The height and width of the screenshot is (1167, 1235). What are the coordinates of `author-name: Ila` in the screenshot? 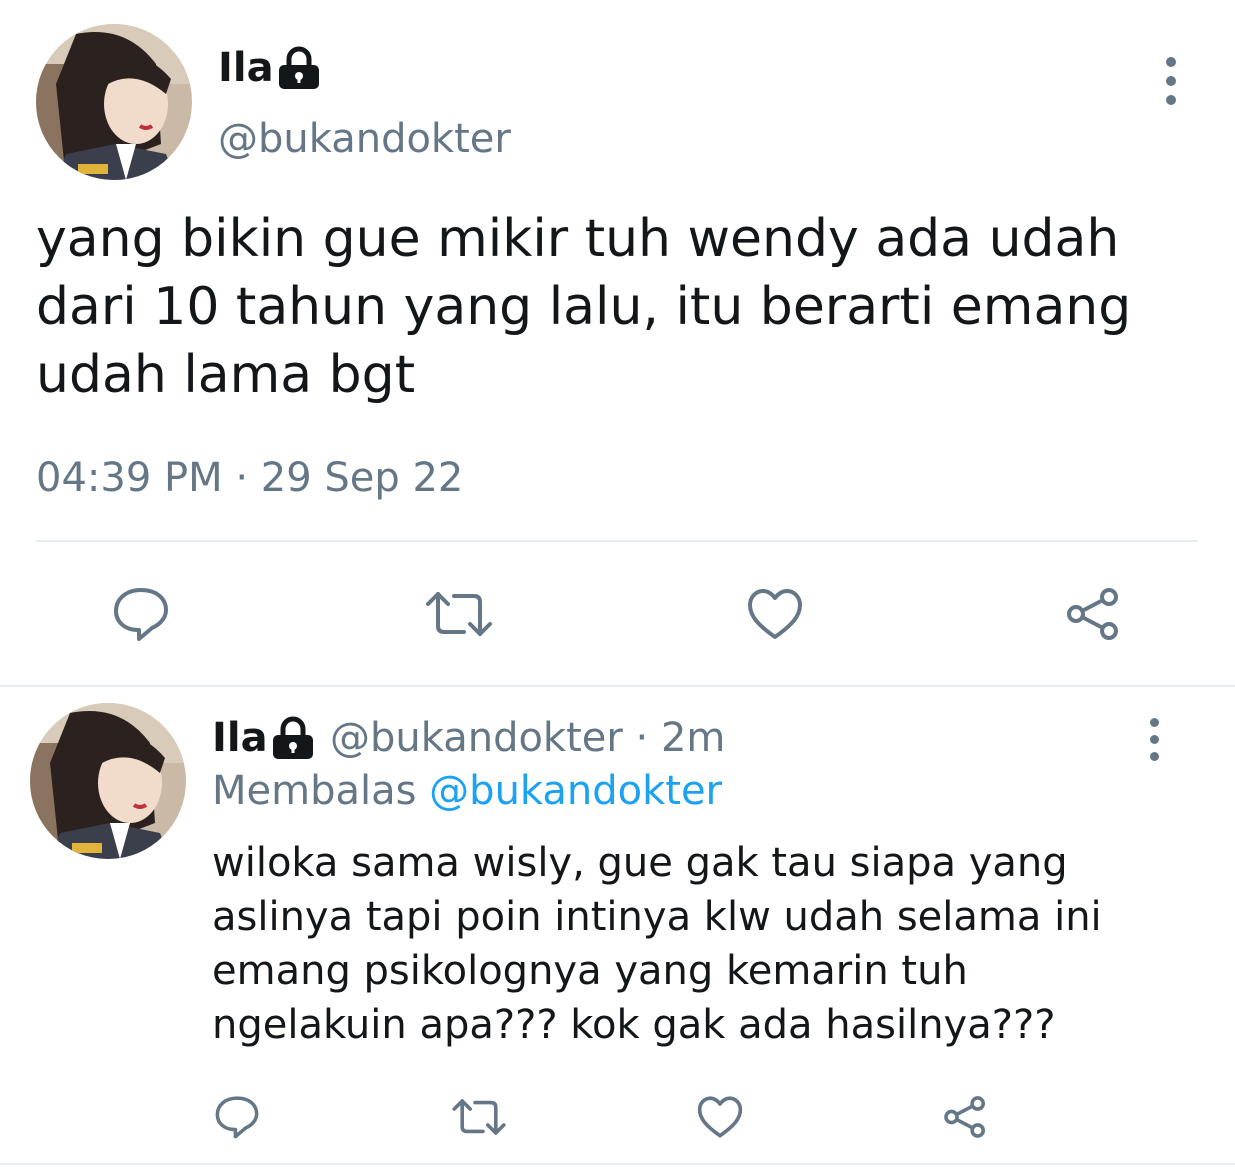 It's located at (246, 68).